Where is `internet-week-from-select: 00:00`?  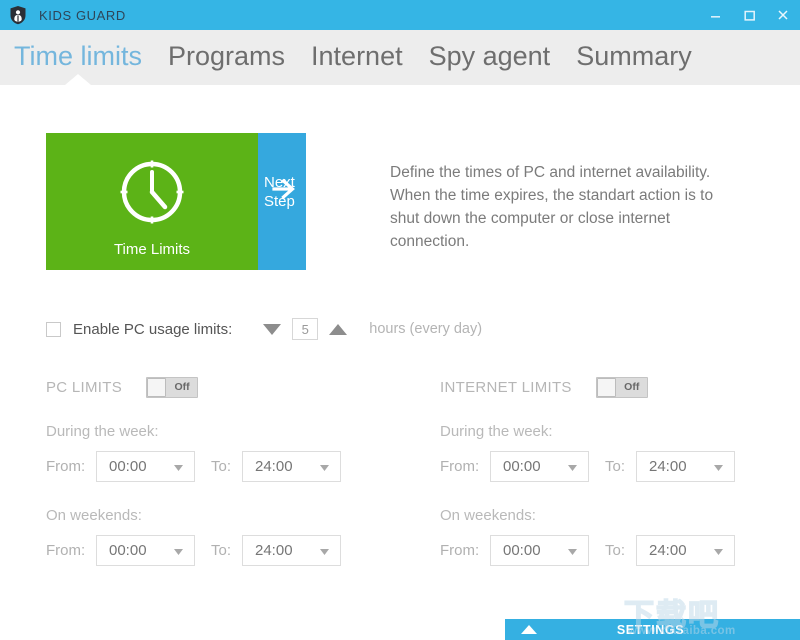 internet-week-from-select: 00:00 is located at coordinates (539, 466).